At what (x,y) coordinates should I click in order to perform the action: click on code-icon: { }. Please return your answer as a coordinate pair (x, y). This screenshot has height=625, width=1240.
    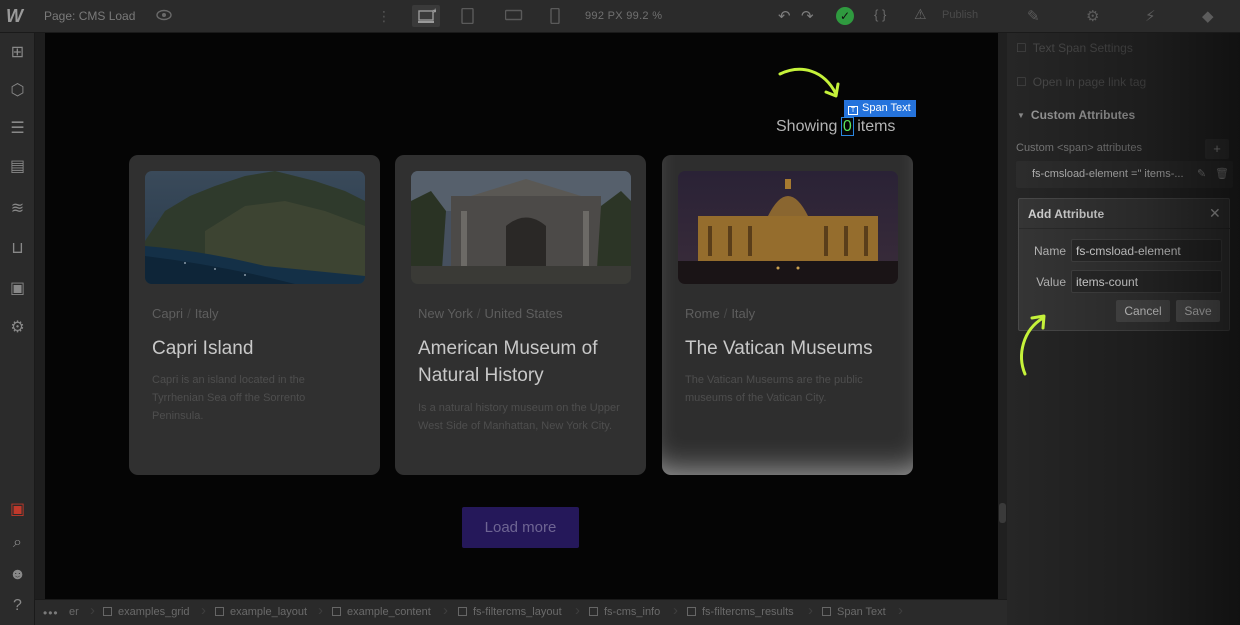
    Looking at the image, I should click on (880, 14).